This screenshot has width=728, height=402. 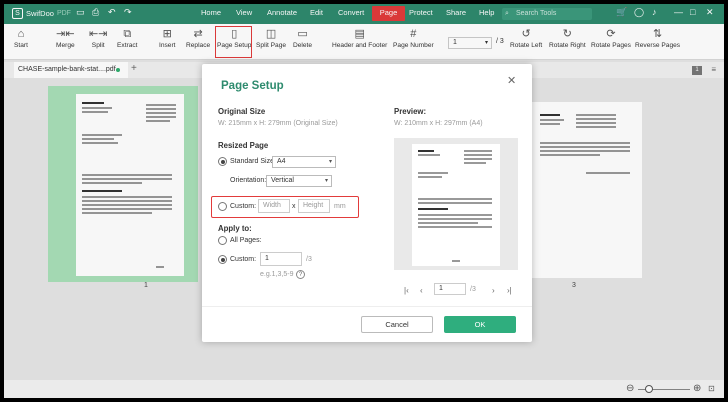 I want to click on last-page-icon: ›|, so click(x=509, y=290).